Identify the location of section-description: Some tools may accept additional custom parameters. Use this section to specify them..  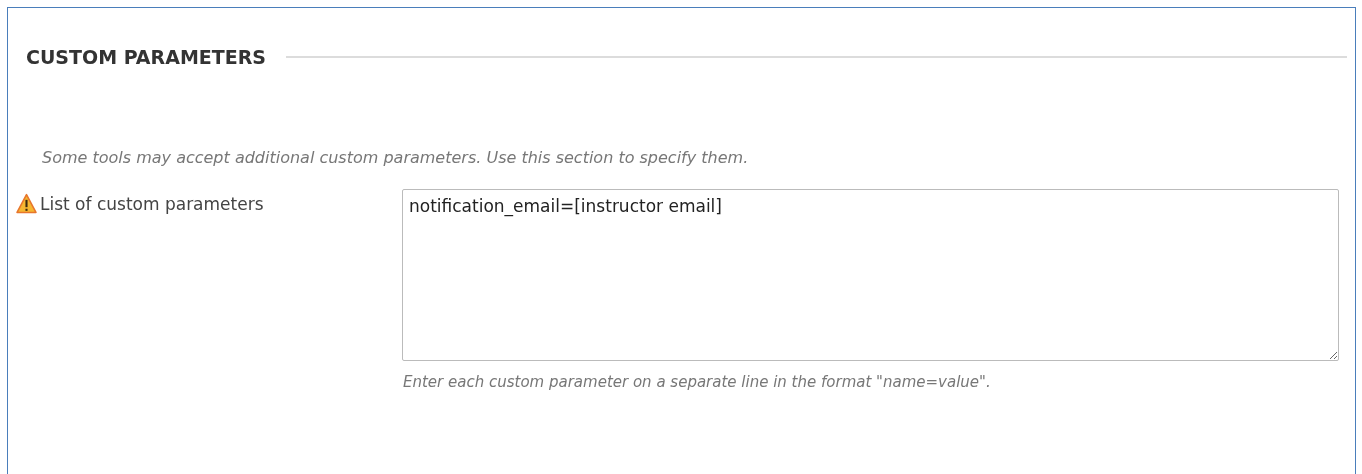
(396, 157).